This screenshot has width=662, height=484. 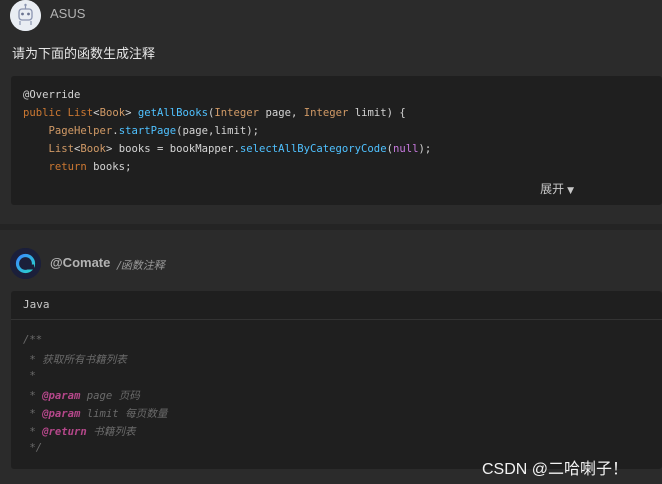 What do you see at coordinates (79, 432) in the screenshot?
I see `comment-line: * @return 书籍列表` at bounding box center [79, 432].